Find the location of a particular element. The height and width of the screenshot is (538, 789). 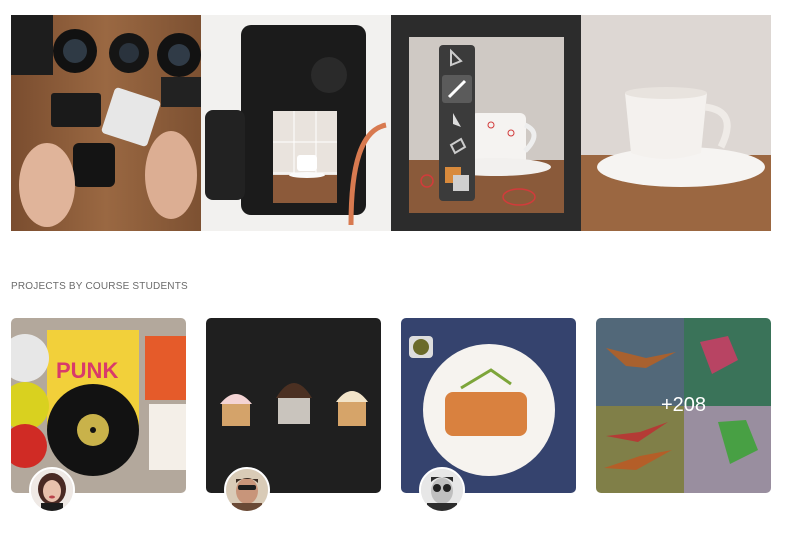

project-card-salmon-plate is located at coordinates (488, 405).